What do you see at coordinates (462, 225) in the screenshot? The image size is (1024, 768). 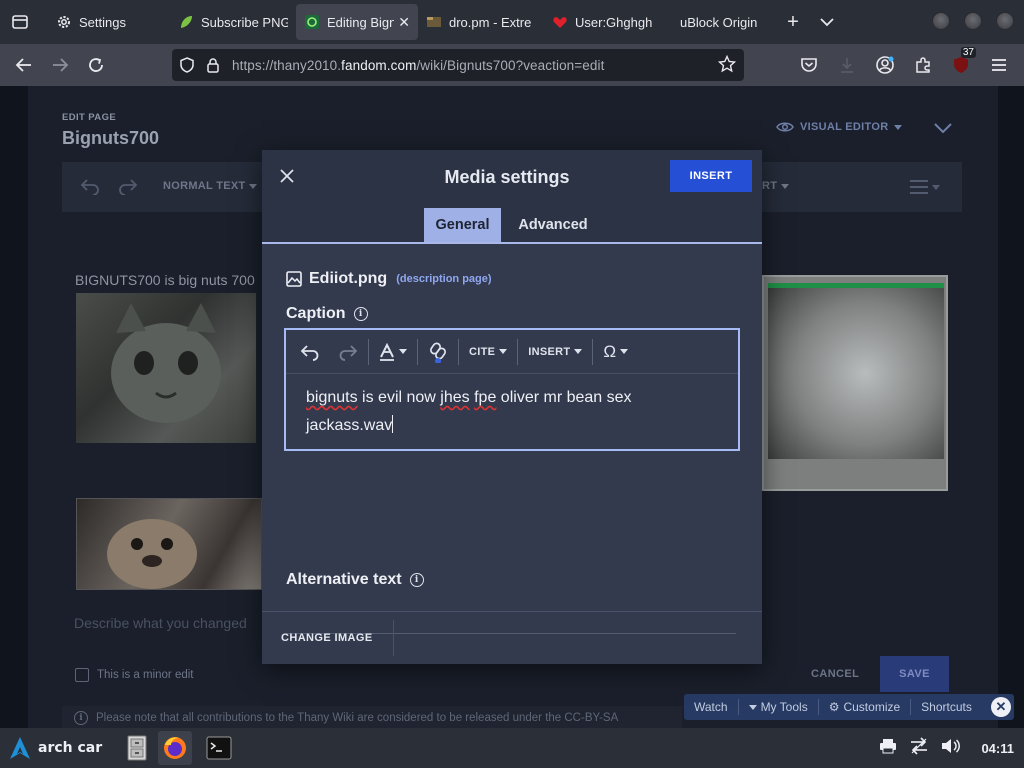 I see `tab-general: General` at bounding box center [462, 225].